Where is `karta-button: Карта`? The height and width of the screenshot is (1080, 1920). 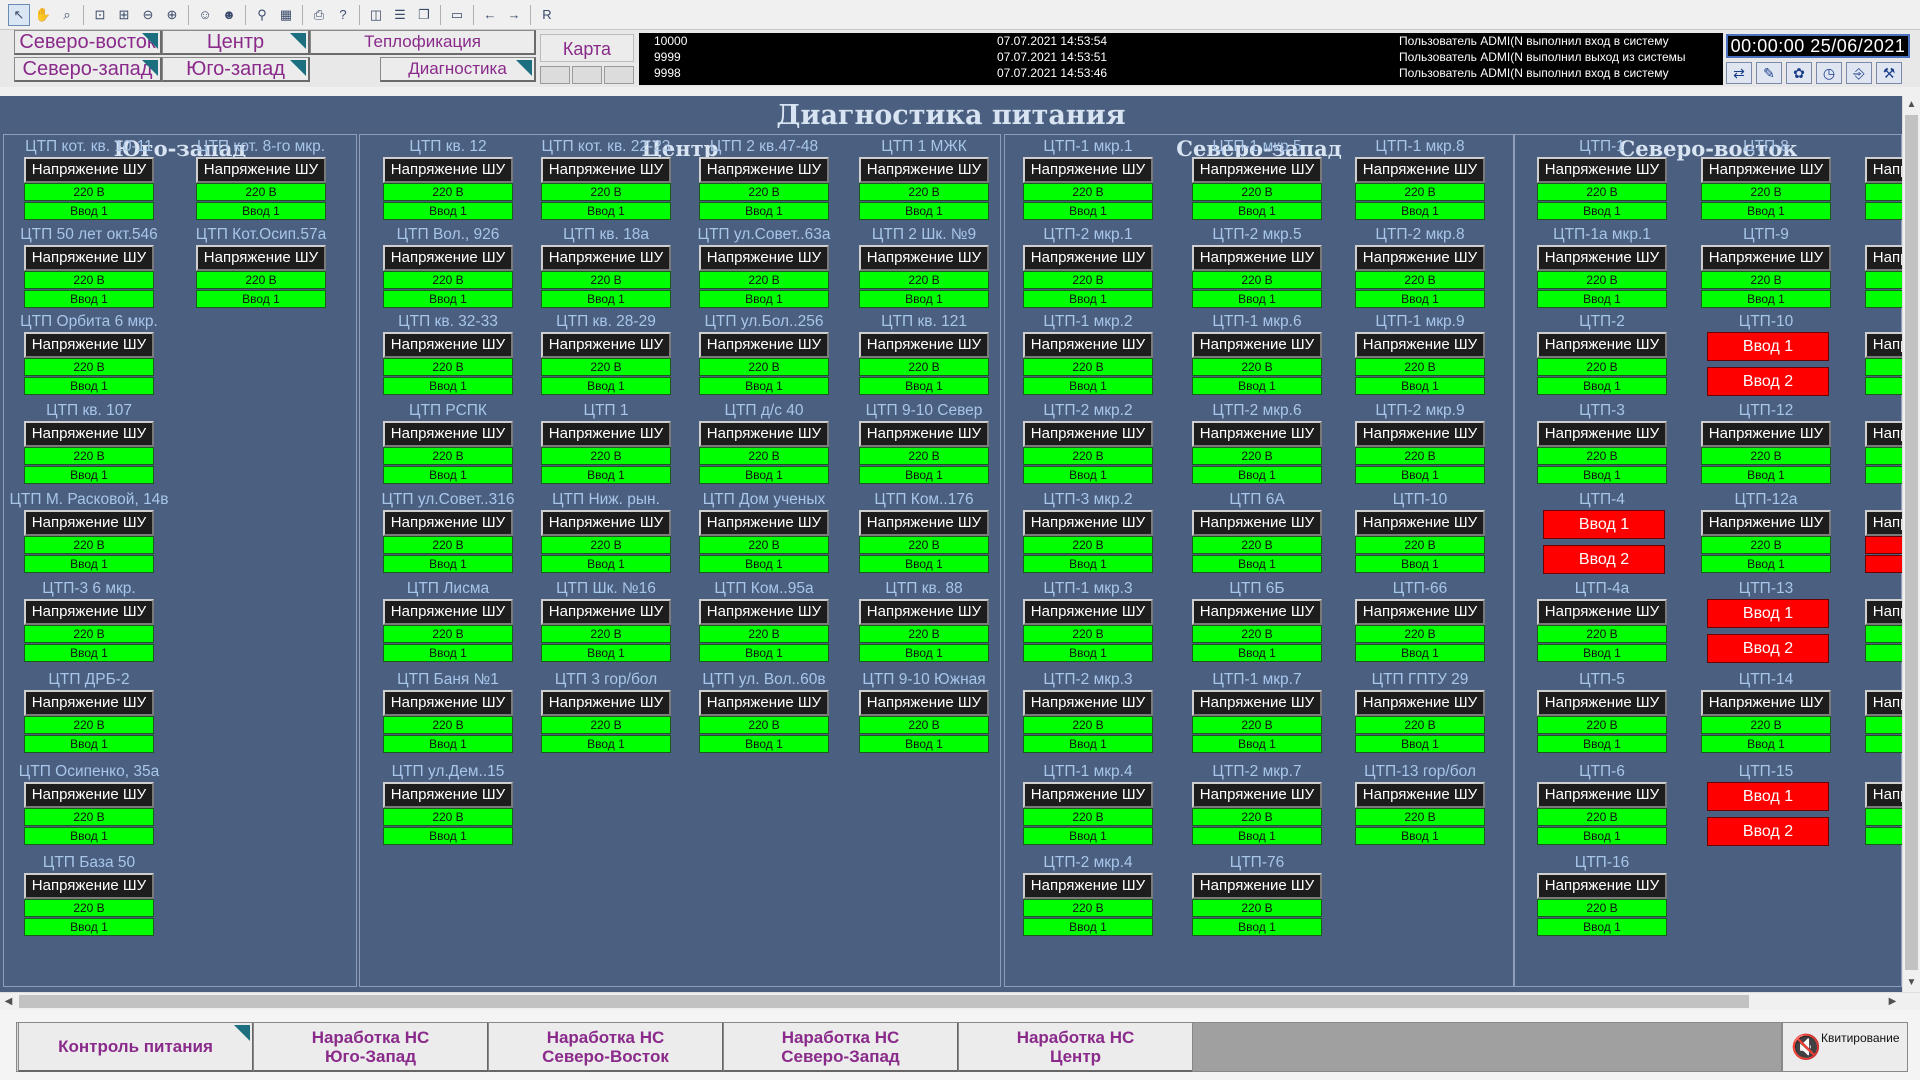
karta-button: Карта is located at coordinates (587, 48).